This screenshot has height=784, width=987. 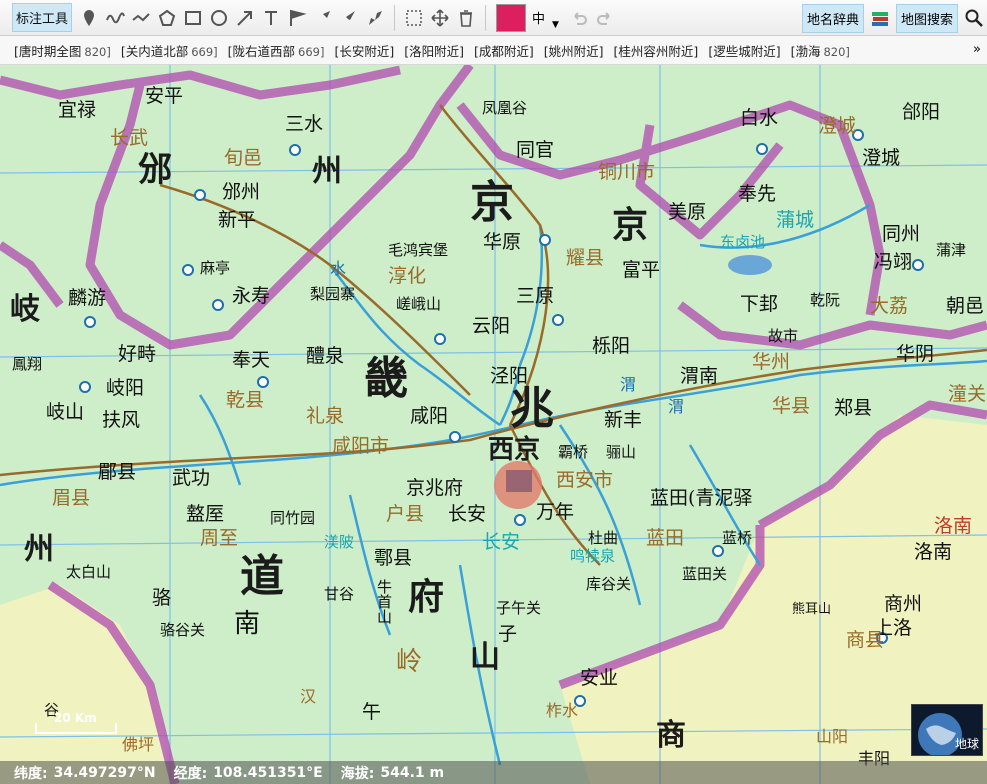 I want to click on map-search-button: 地图搜索, so click(x=926, y=18).